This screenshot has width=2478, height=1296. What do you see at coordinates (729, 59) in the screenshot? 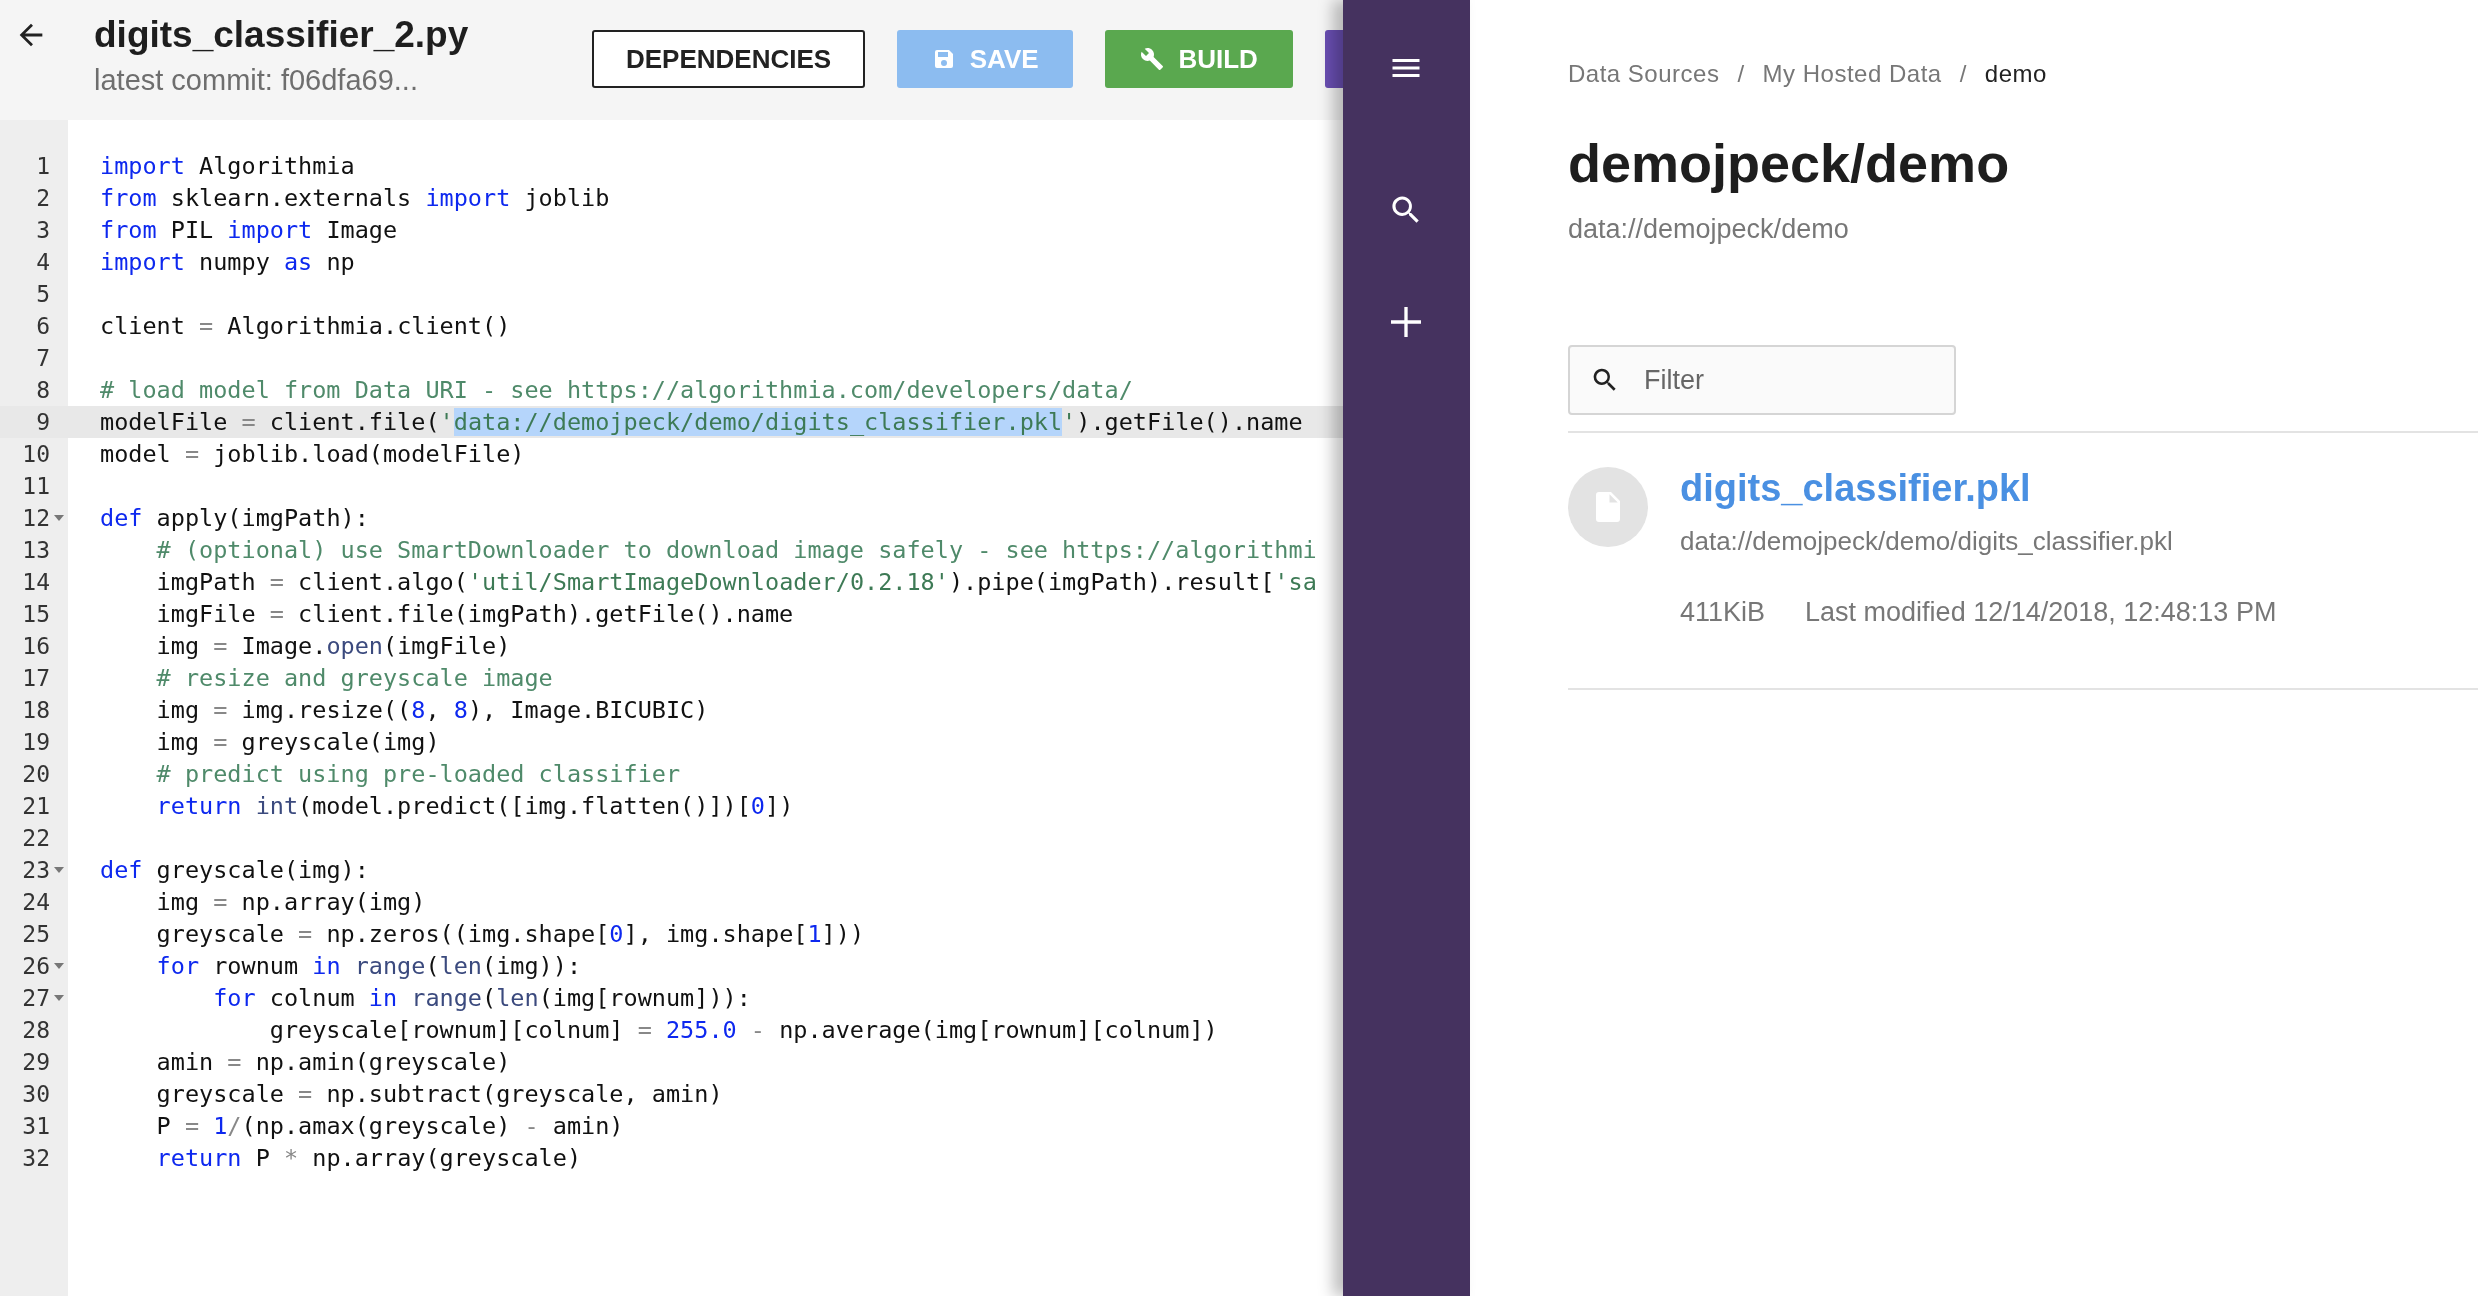
I see `dependencies-button: DEPENDENCIES` at bounding box center [729, 59].